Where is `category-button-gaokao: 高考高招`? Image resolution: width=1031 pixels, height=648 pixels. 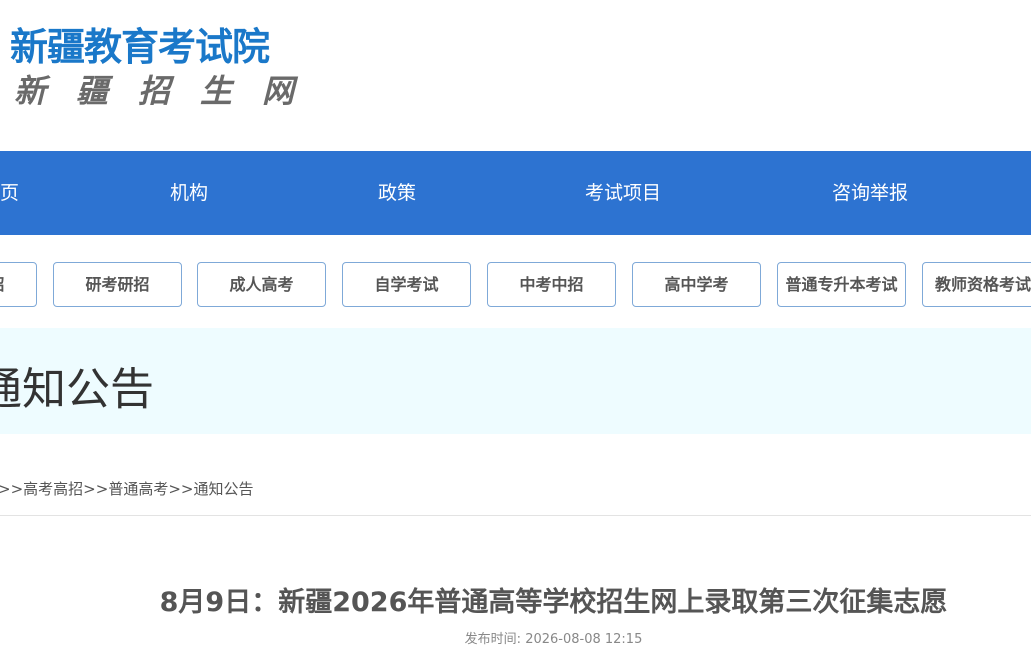
category-button-gaokao: 高考高招 is located at coordinates (18, 284).